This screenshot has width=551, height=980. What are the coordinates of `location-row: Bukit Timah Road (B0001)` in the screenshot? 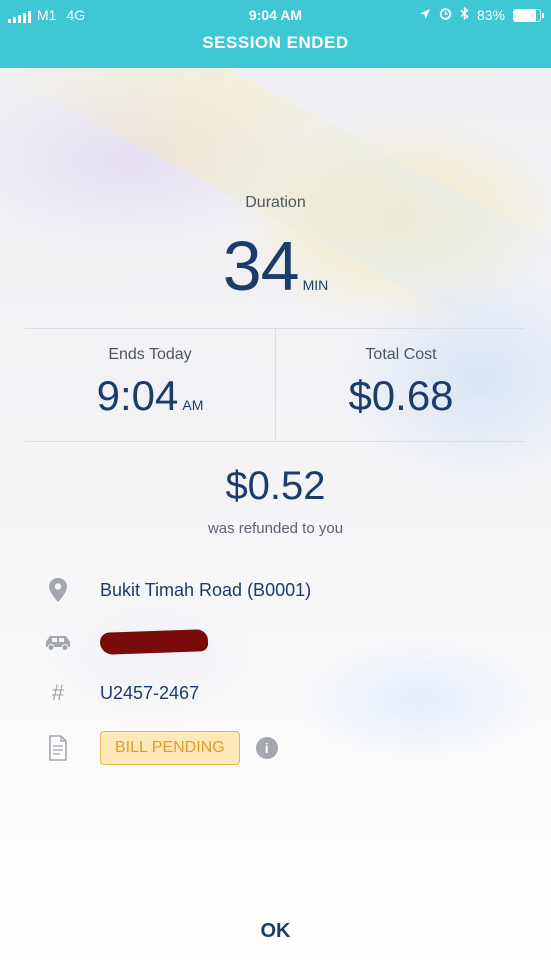 It's located at (175, 590).